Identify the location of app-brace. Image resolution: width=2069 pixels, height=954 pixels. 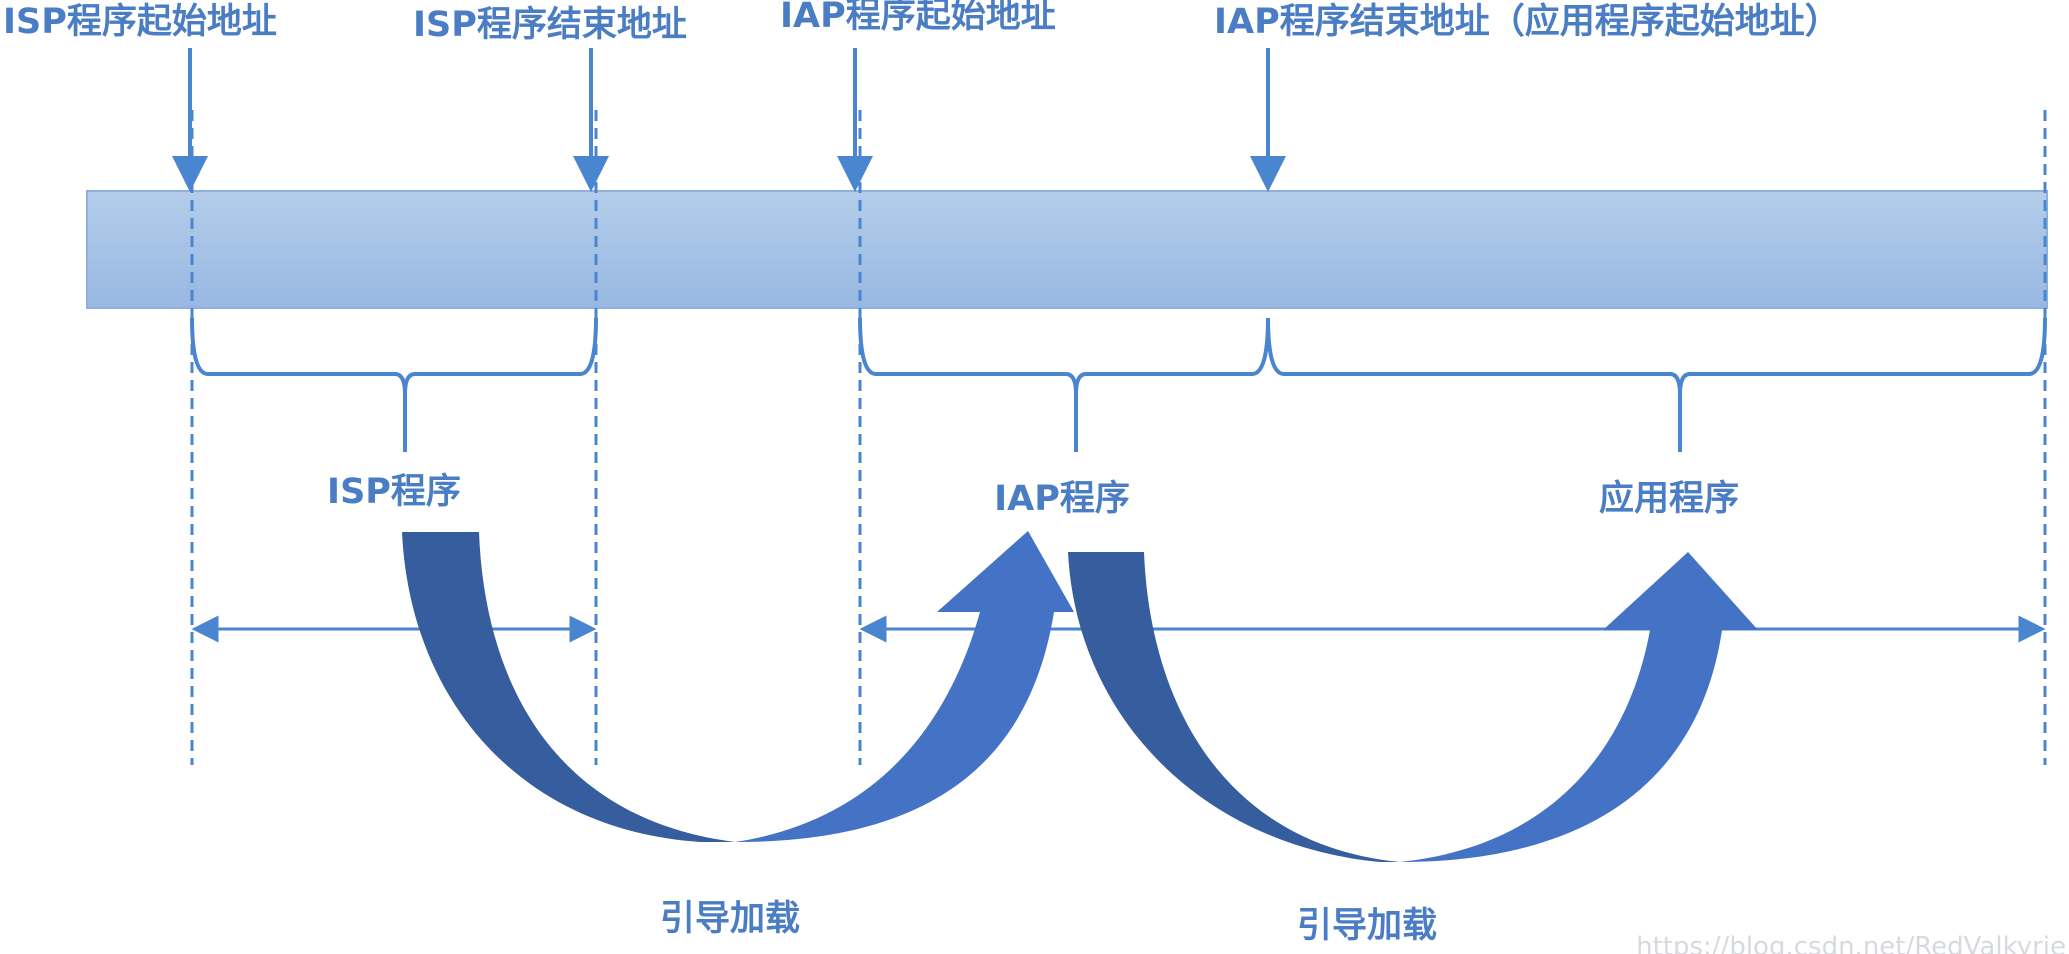
(1656, 384).